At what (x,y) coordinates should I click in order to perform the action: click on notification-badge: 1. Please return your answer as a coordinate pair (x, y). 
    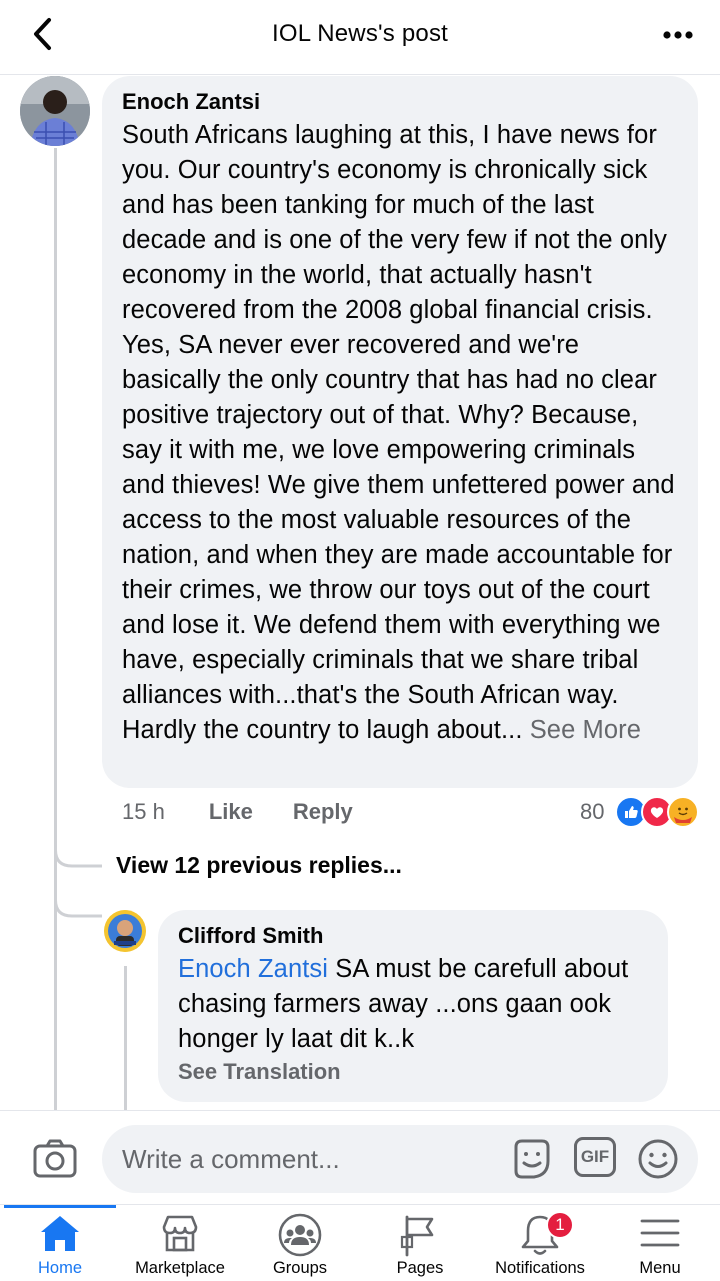
    Looking at the image, I should click on (560, 1225).